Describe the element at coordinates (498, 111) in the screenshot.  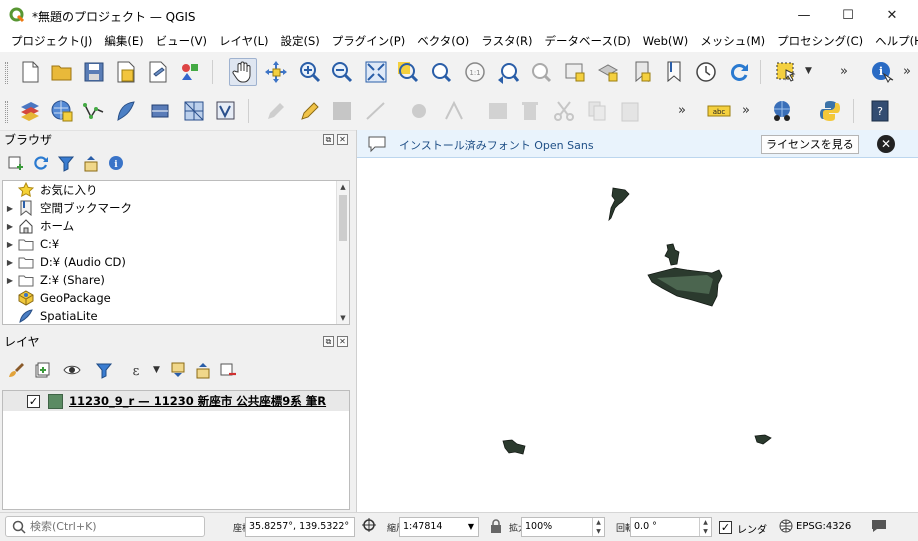
I see `modify-attributes-button` at that location.